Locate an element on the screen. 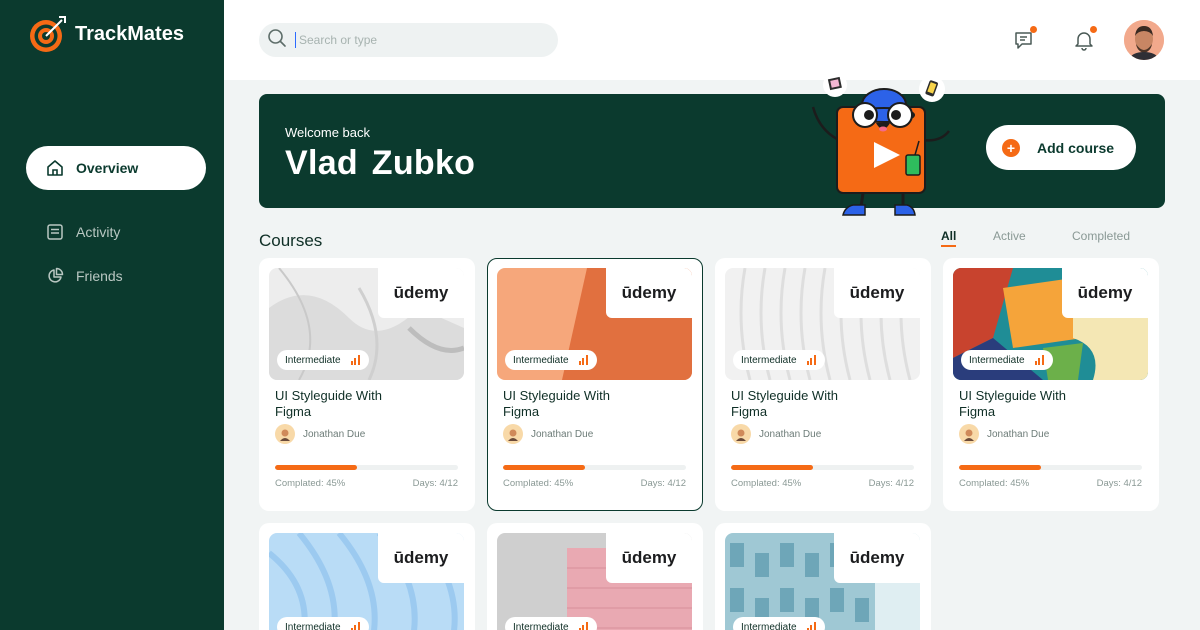 The width and height of the screenshot is (1200, 630). course-filter-tabs: All Active Completed is located at coordinates (1040, 239).